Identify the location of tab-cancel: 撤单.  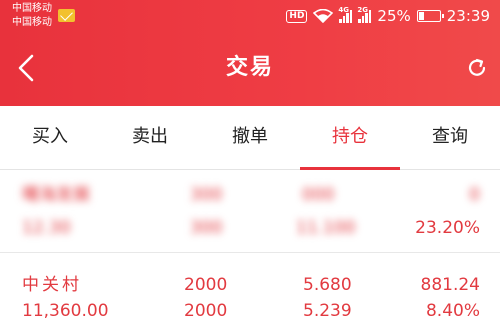
(250, 137).